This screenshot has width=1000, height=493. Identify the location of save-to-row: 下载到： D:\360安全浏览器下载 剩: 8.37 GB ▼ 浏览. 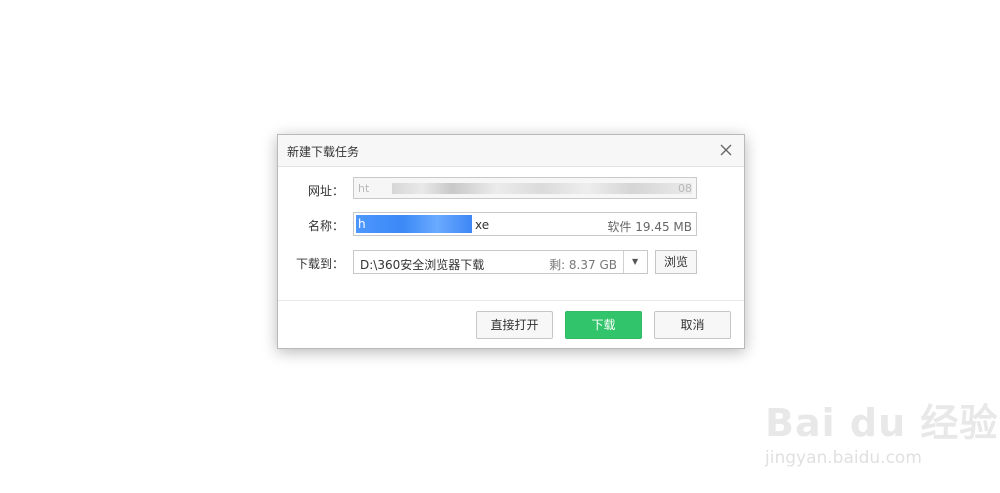
(511, 262).